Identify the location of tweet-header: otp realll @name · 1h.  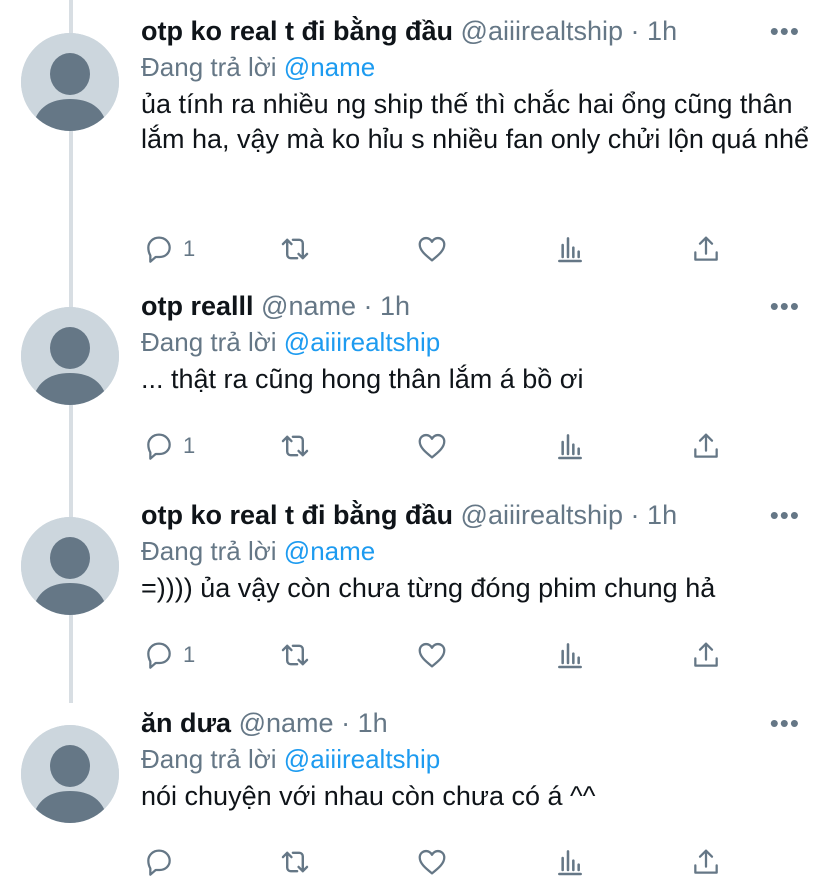
(454, 306).